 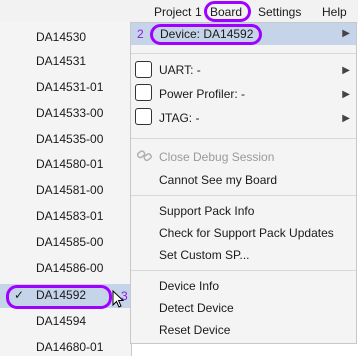 What do you see at coordinates (172, 12) in the screenshot?
I see `menu-project: Project` at bounding box center [172, 12].